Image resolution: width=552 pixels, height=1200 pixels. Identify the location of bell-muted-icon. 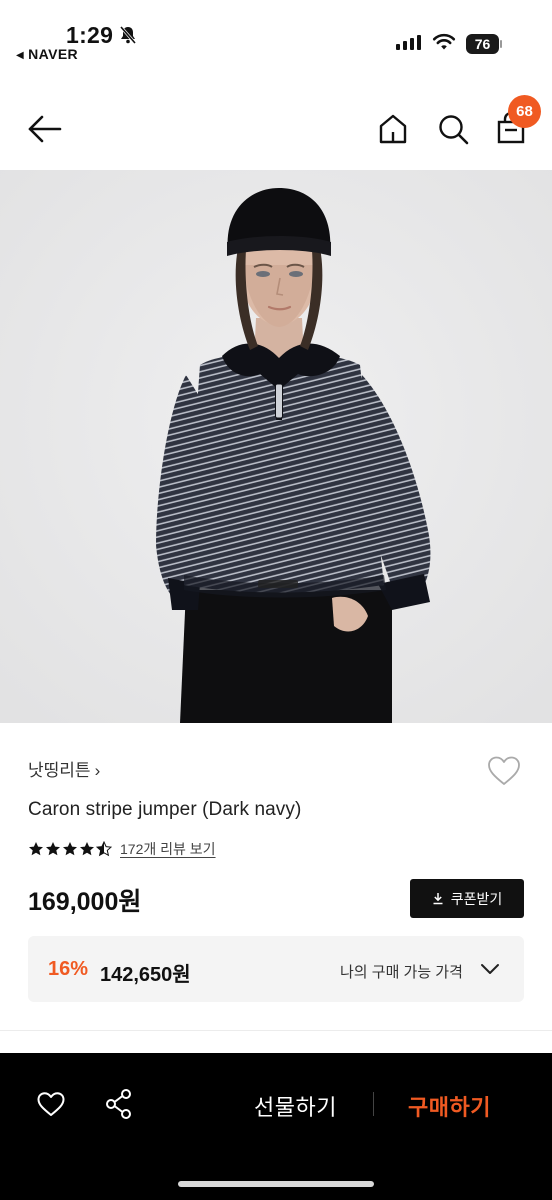
(128, 35).